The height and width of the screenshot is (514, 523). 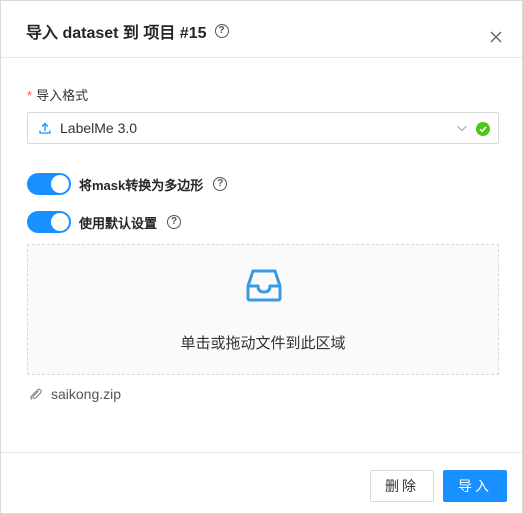 What do you see at coordinates (496, 37) in the screenshot?
I see `close-icon` at bounding box center [496, 37].